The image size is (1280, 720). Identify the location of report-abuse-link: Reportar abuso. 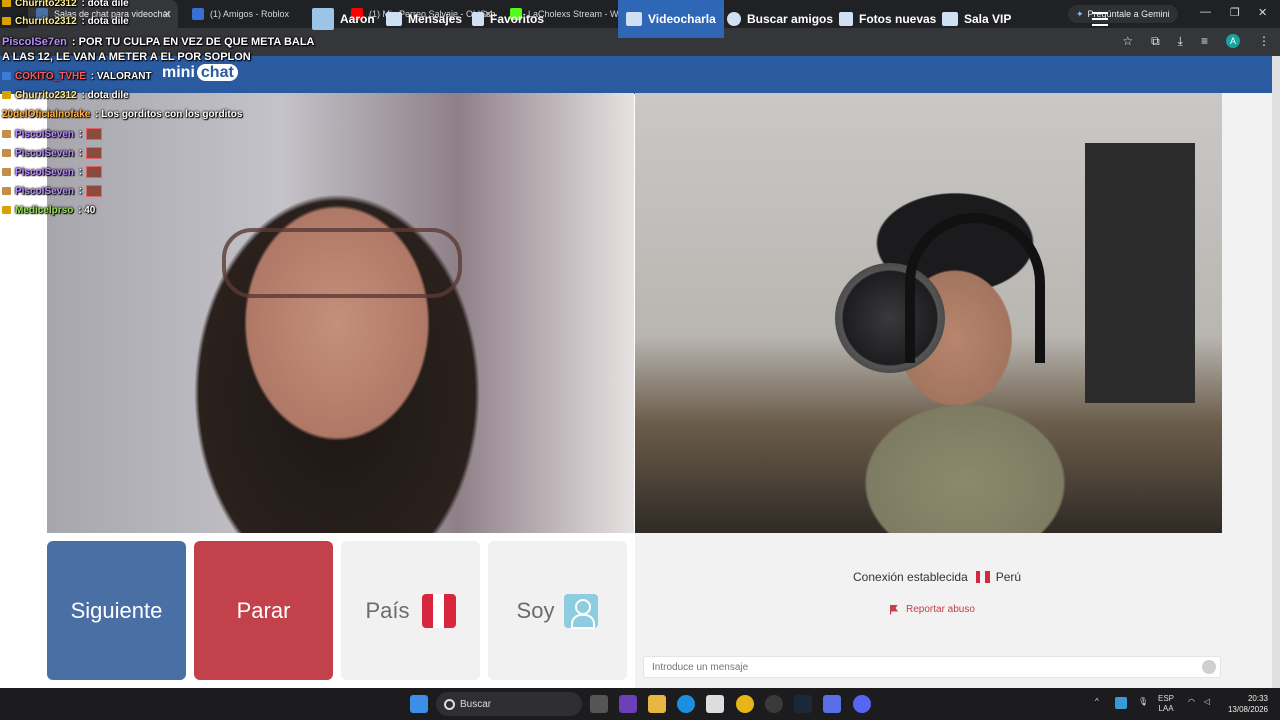
(932, 609).